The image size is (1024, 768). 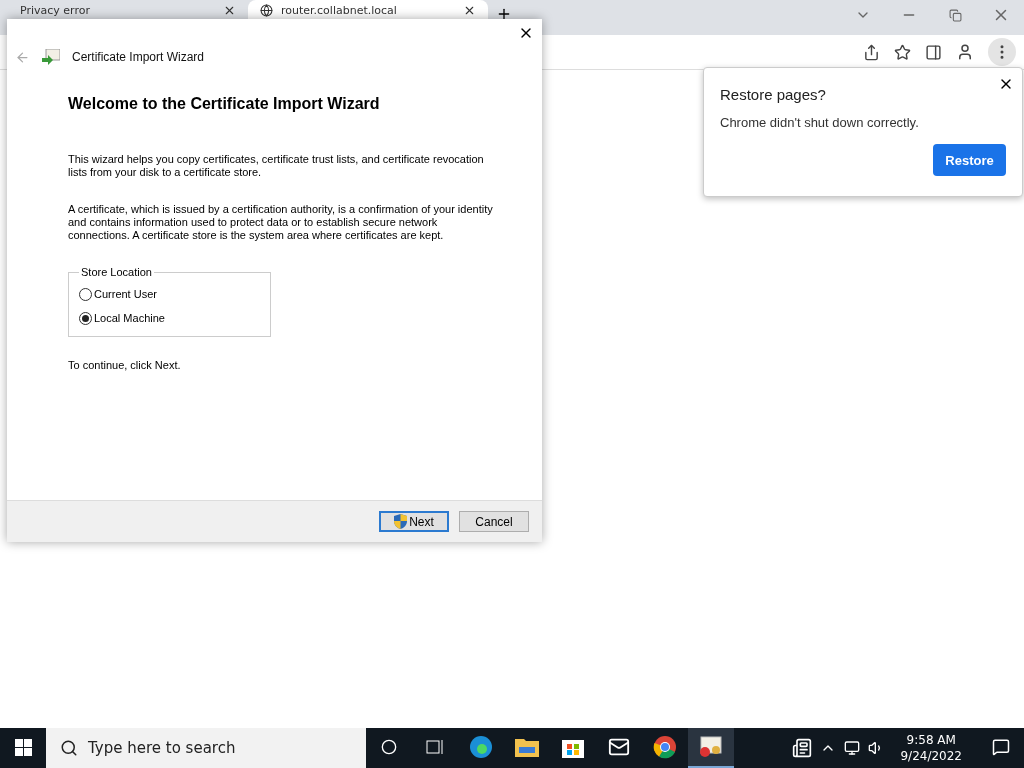 What do you see at coordinates (619, 747) in the screenshot?
I see `mail-icon` at bounding box center [619, 747].